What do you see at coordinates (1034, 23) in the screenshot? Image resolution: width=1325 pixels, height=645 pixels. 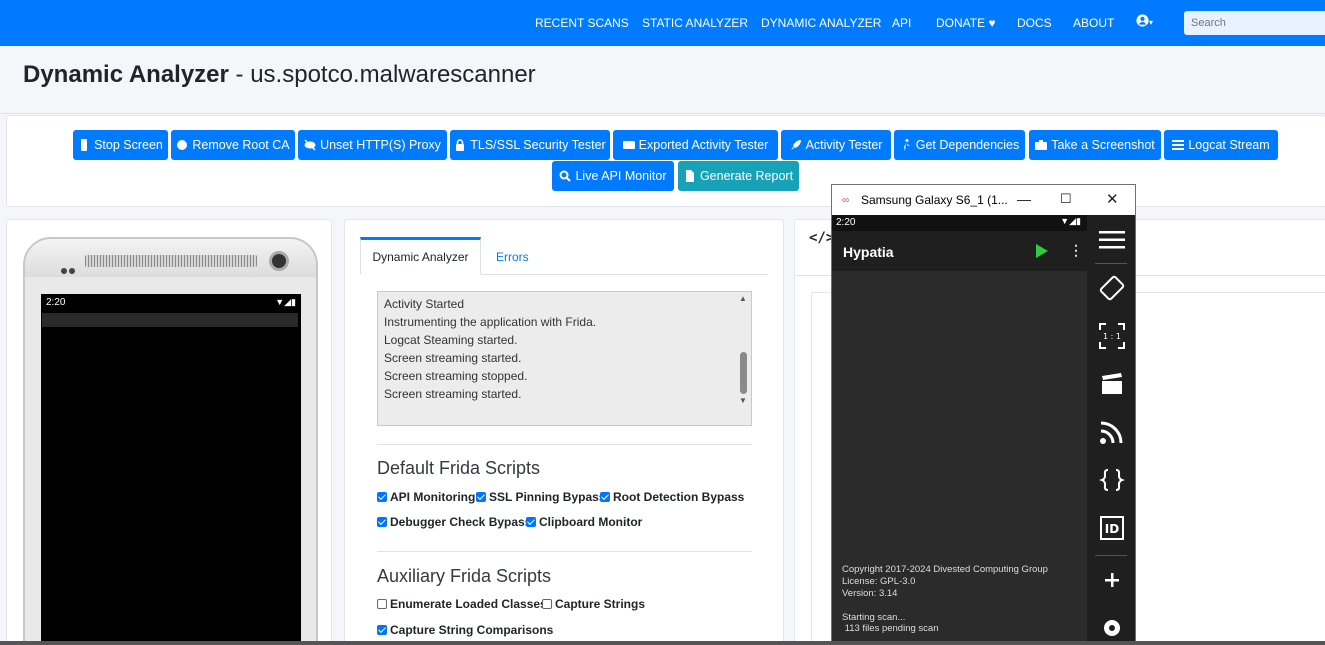 I see `nav-docs: DOCS` at bounding box center [1034, 23].